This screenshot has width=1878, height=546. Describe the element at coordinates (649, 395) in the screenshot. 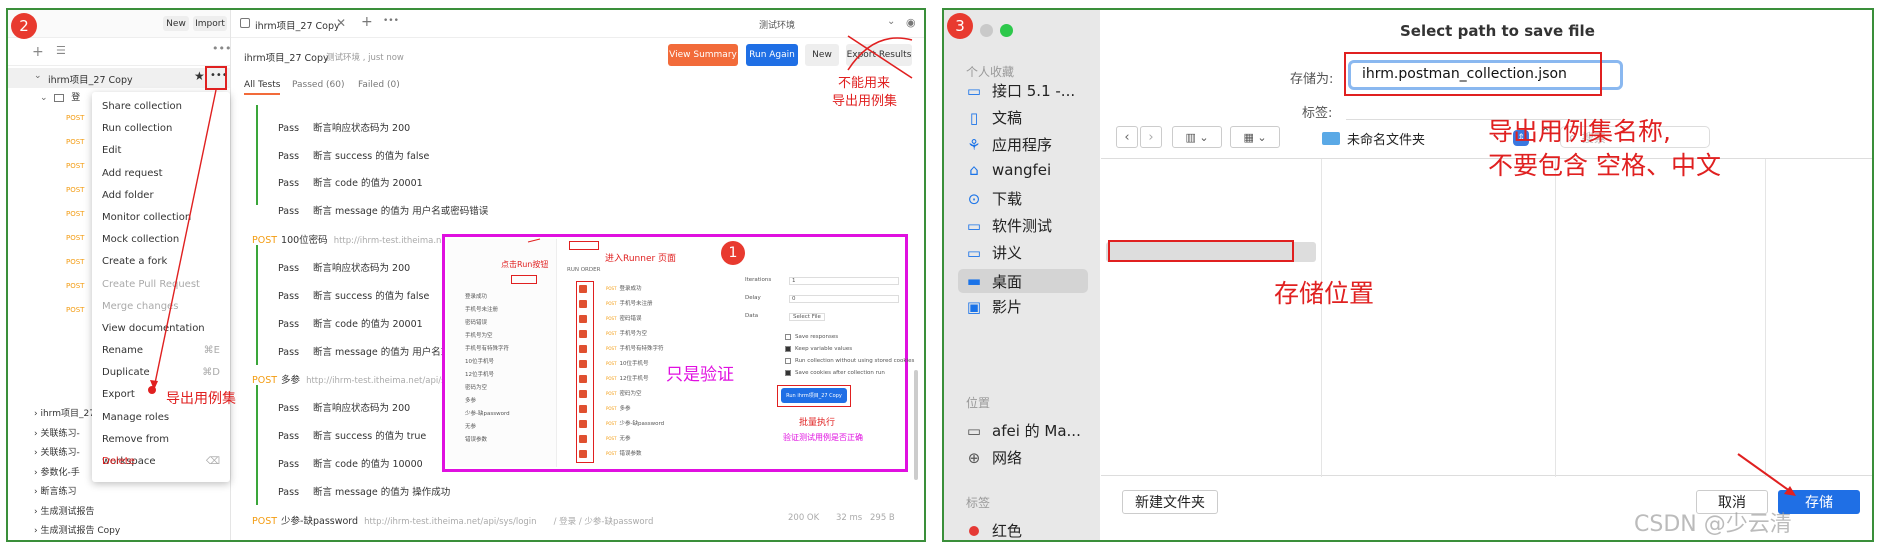

I see `inset-run-item: POST 密码为空` at that location.